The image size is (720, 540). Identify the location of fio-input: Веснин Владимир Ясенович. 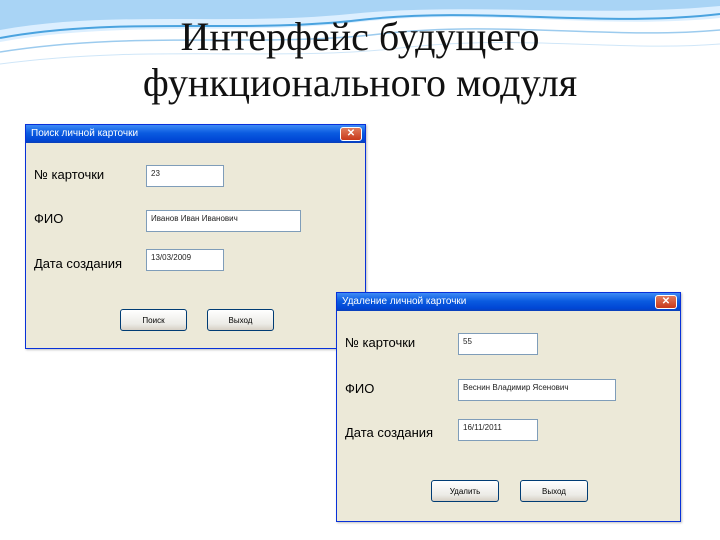
(537, 390).